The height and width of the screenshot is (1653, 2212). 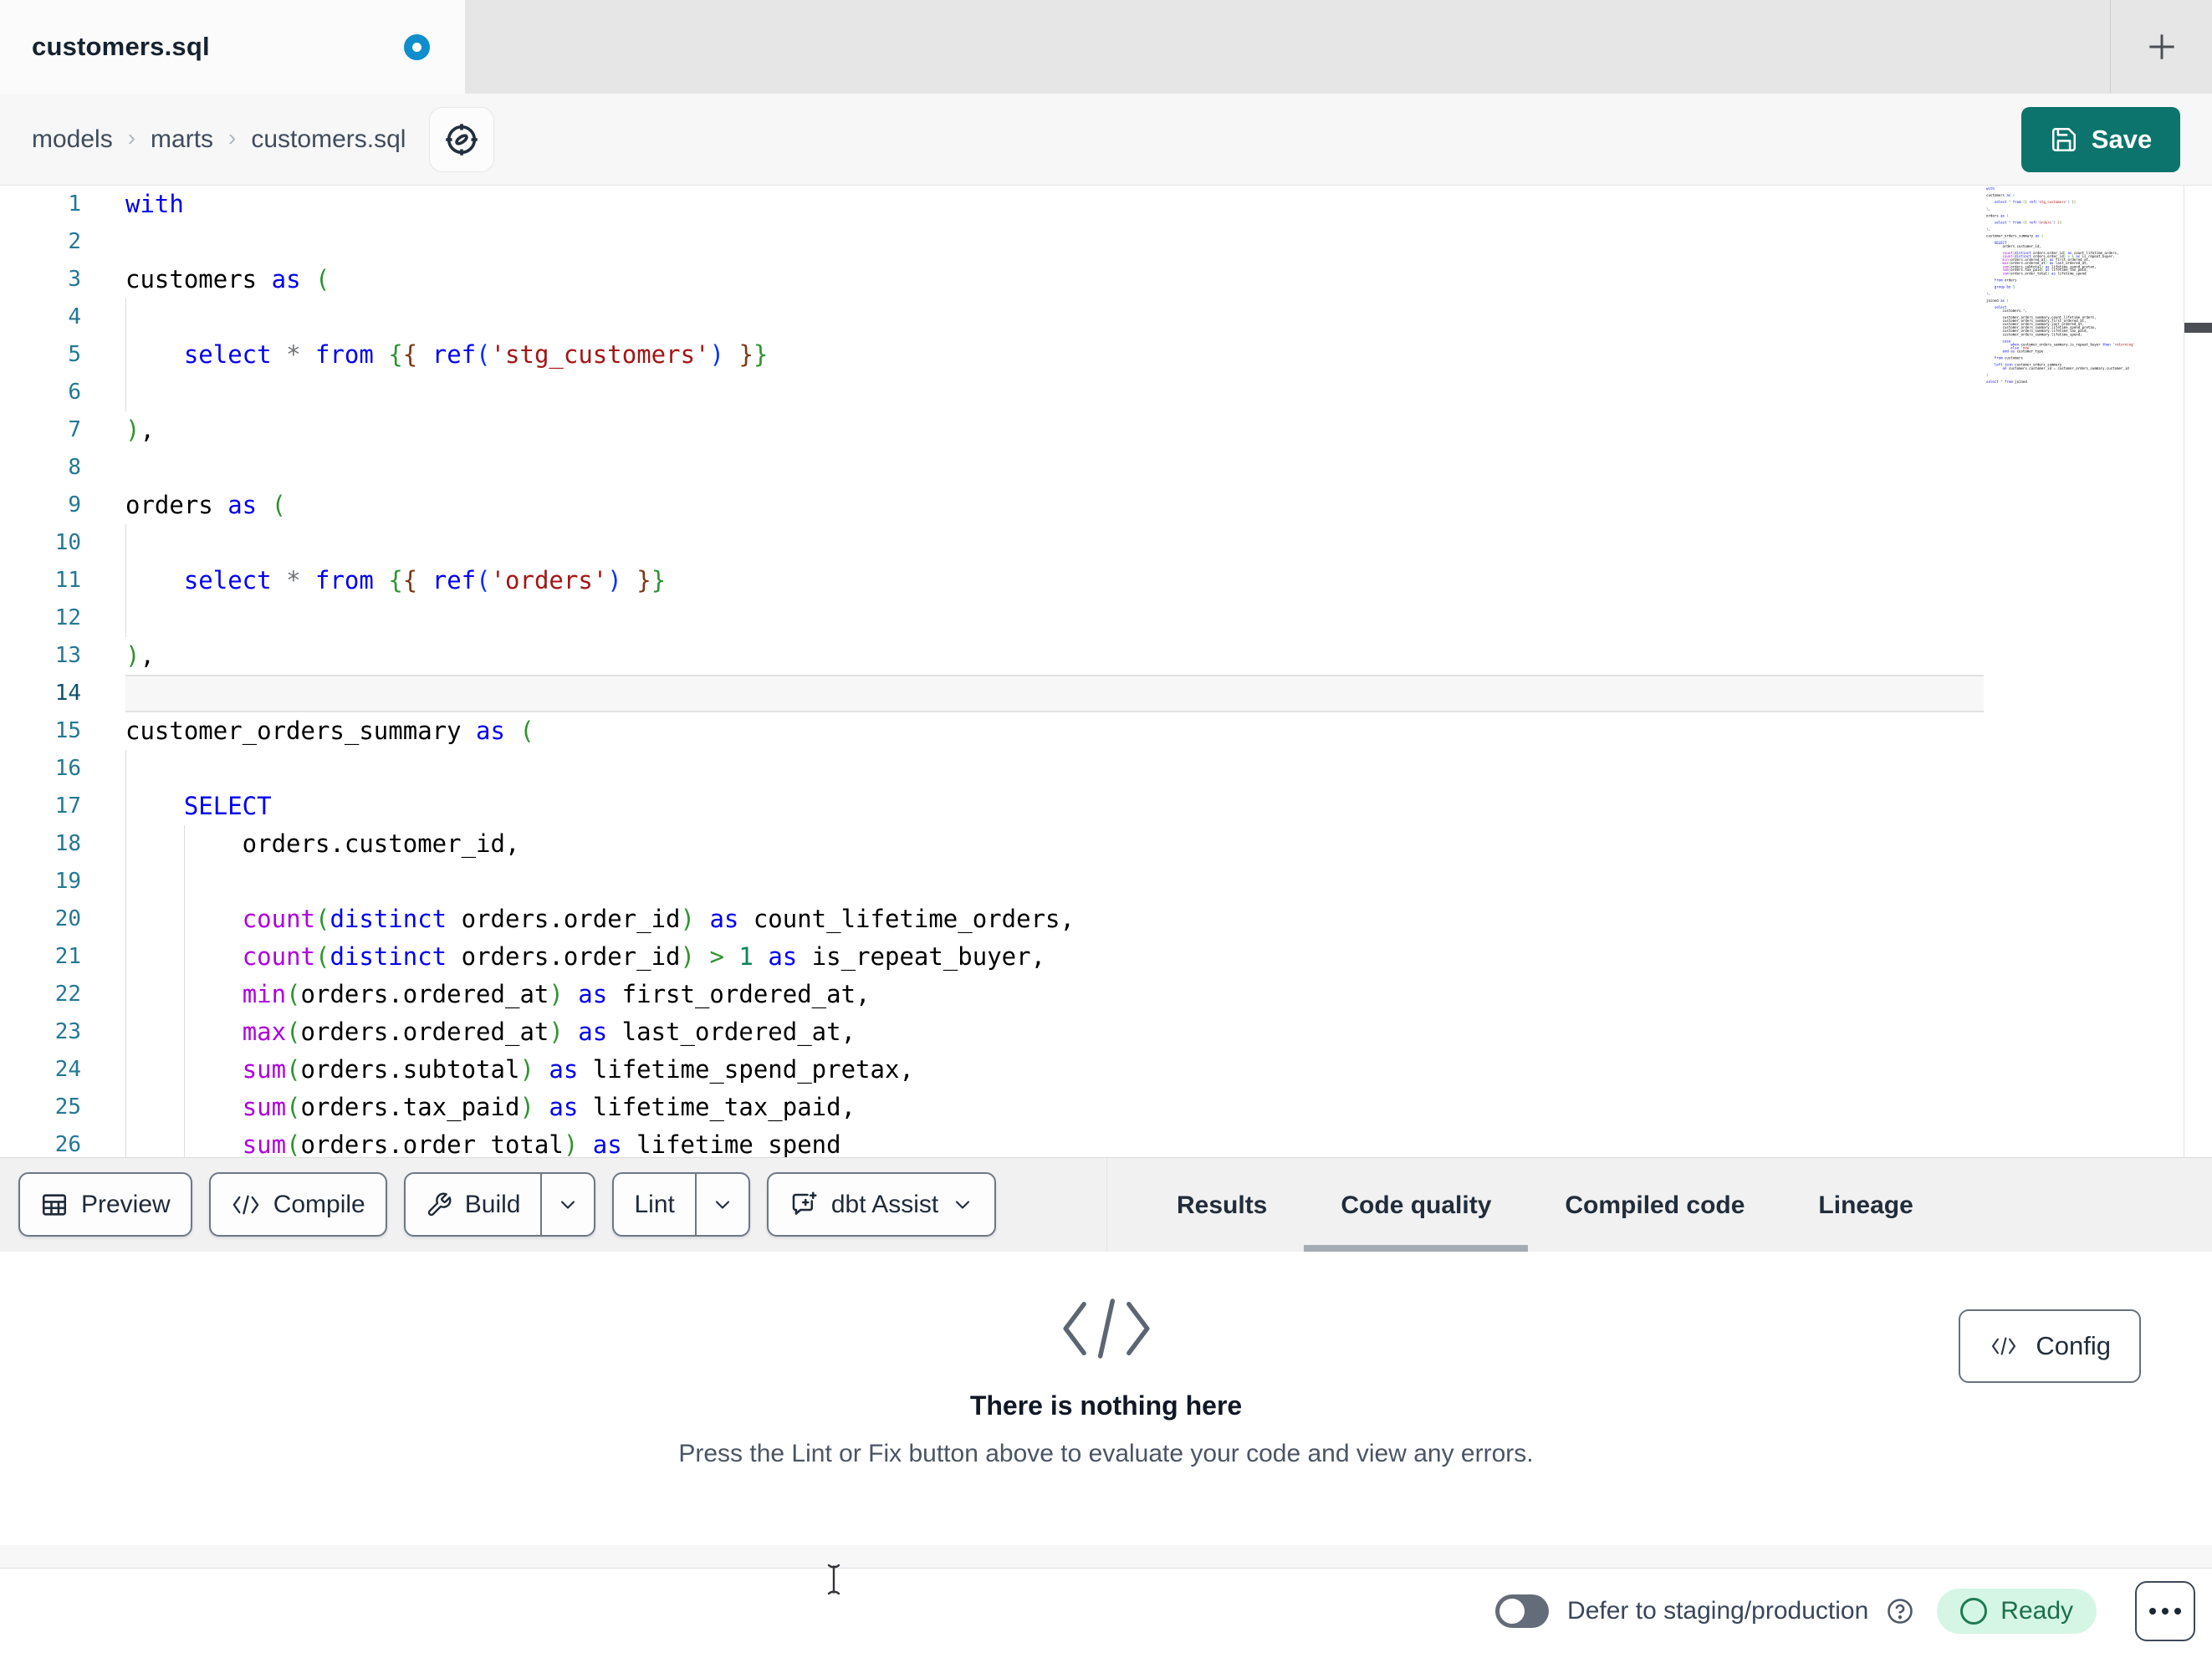 I want to click on explore-lineage-button, so click(x=462, y=139).